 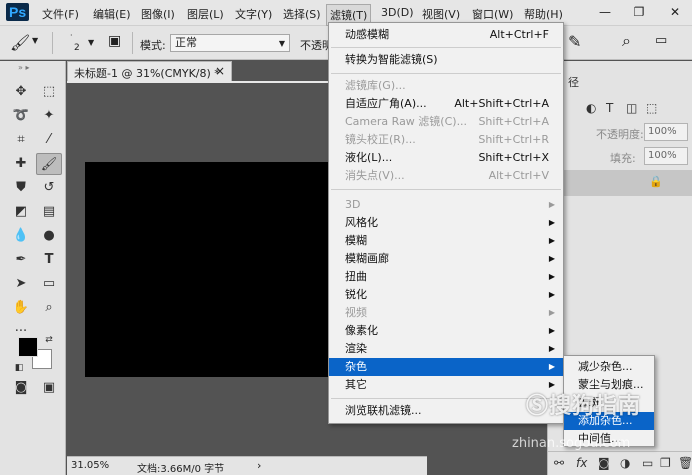 What do you see at coordinates (49, 340) in the screenshot?
I see `swap-colors-icon: ⇄` at bounding box center [49, 340].